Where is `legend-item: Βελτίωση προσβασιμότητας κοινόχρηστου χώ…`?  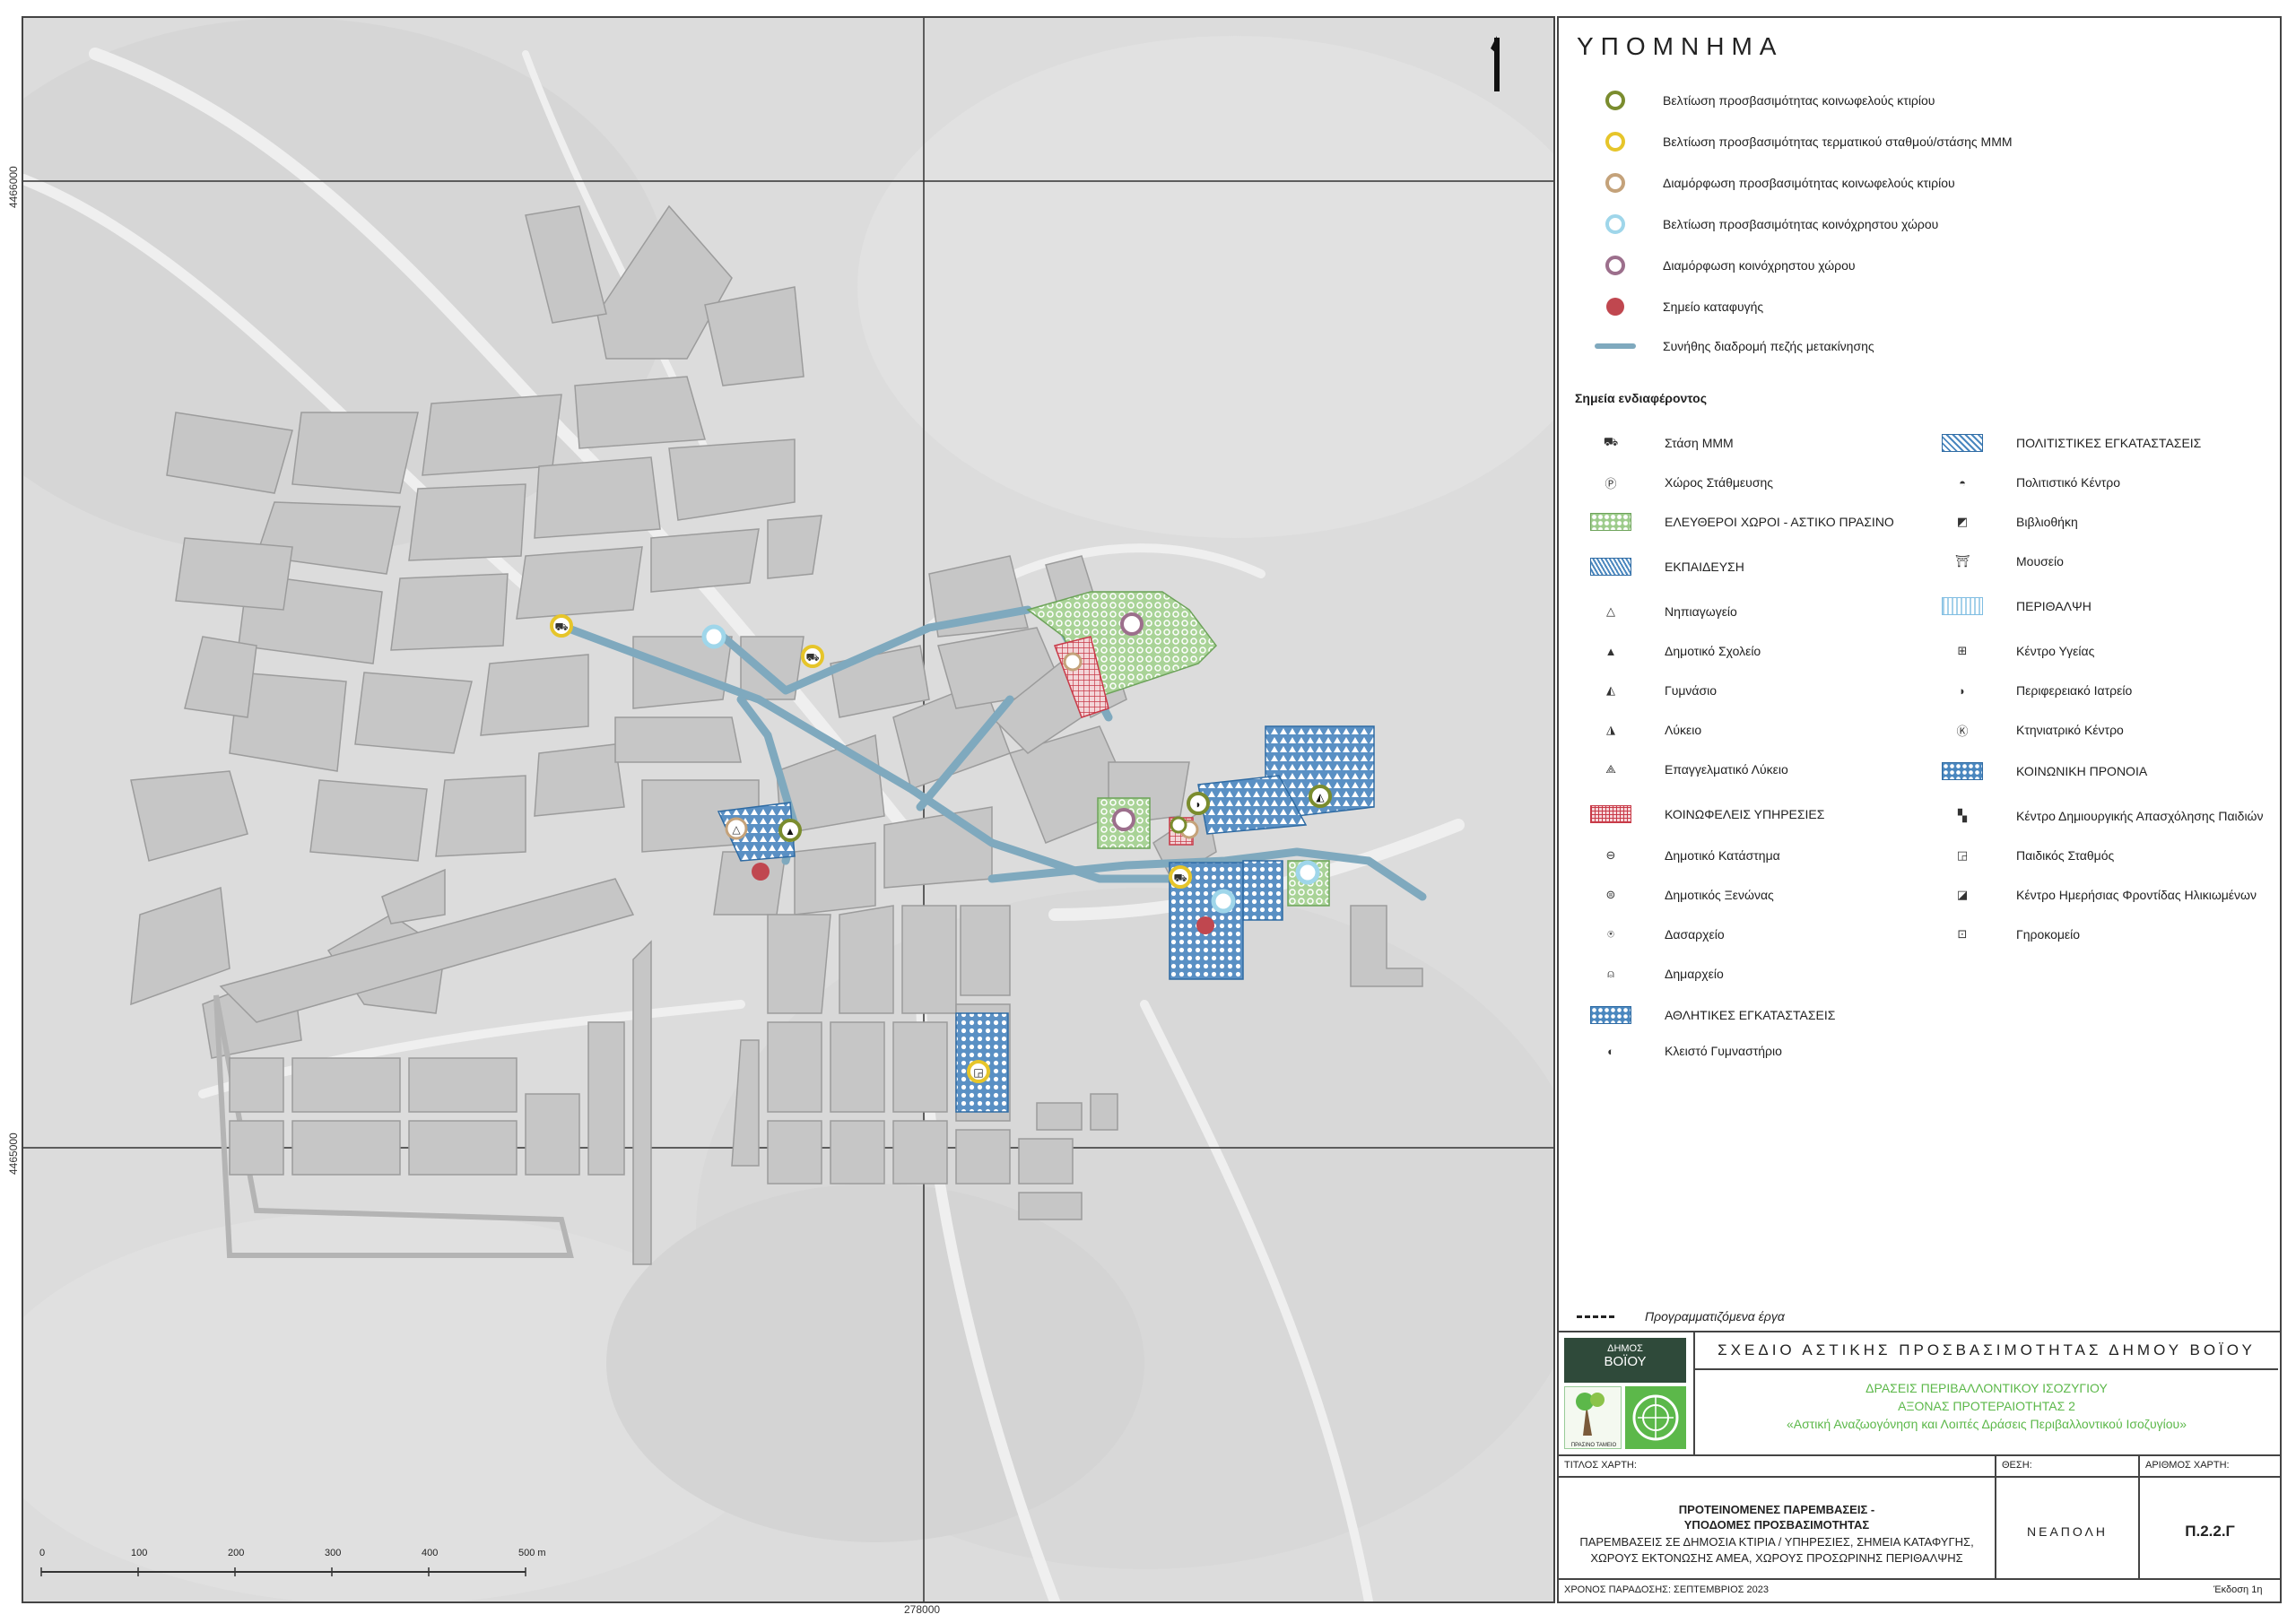
legend-item: Βελτίωση προσβασιμότητας κοινόχρηστου χώ… is located at coordinates (1766, 224).